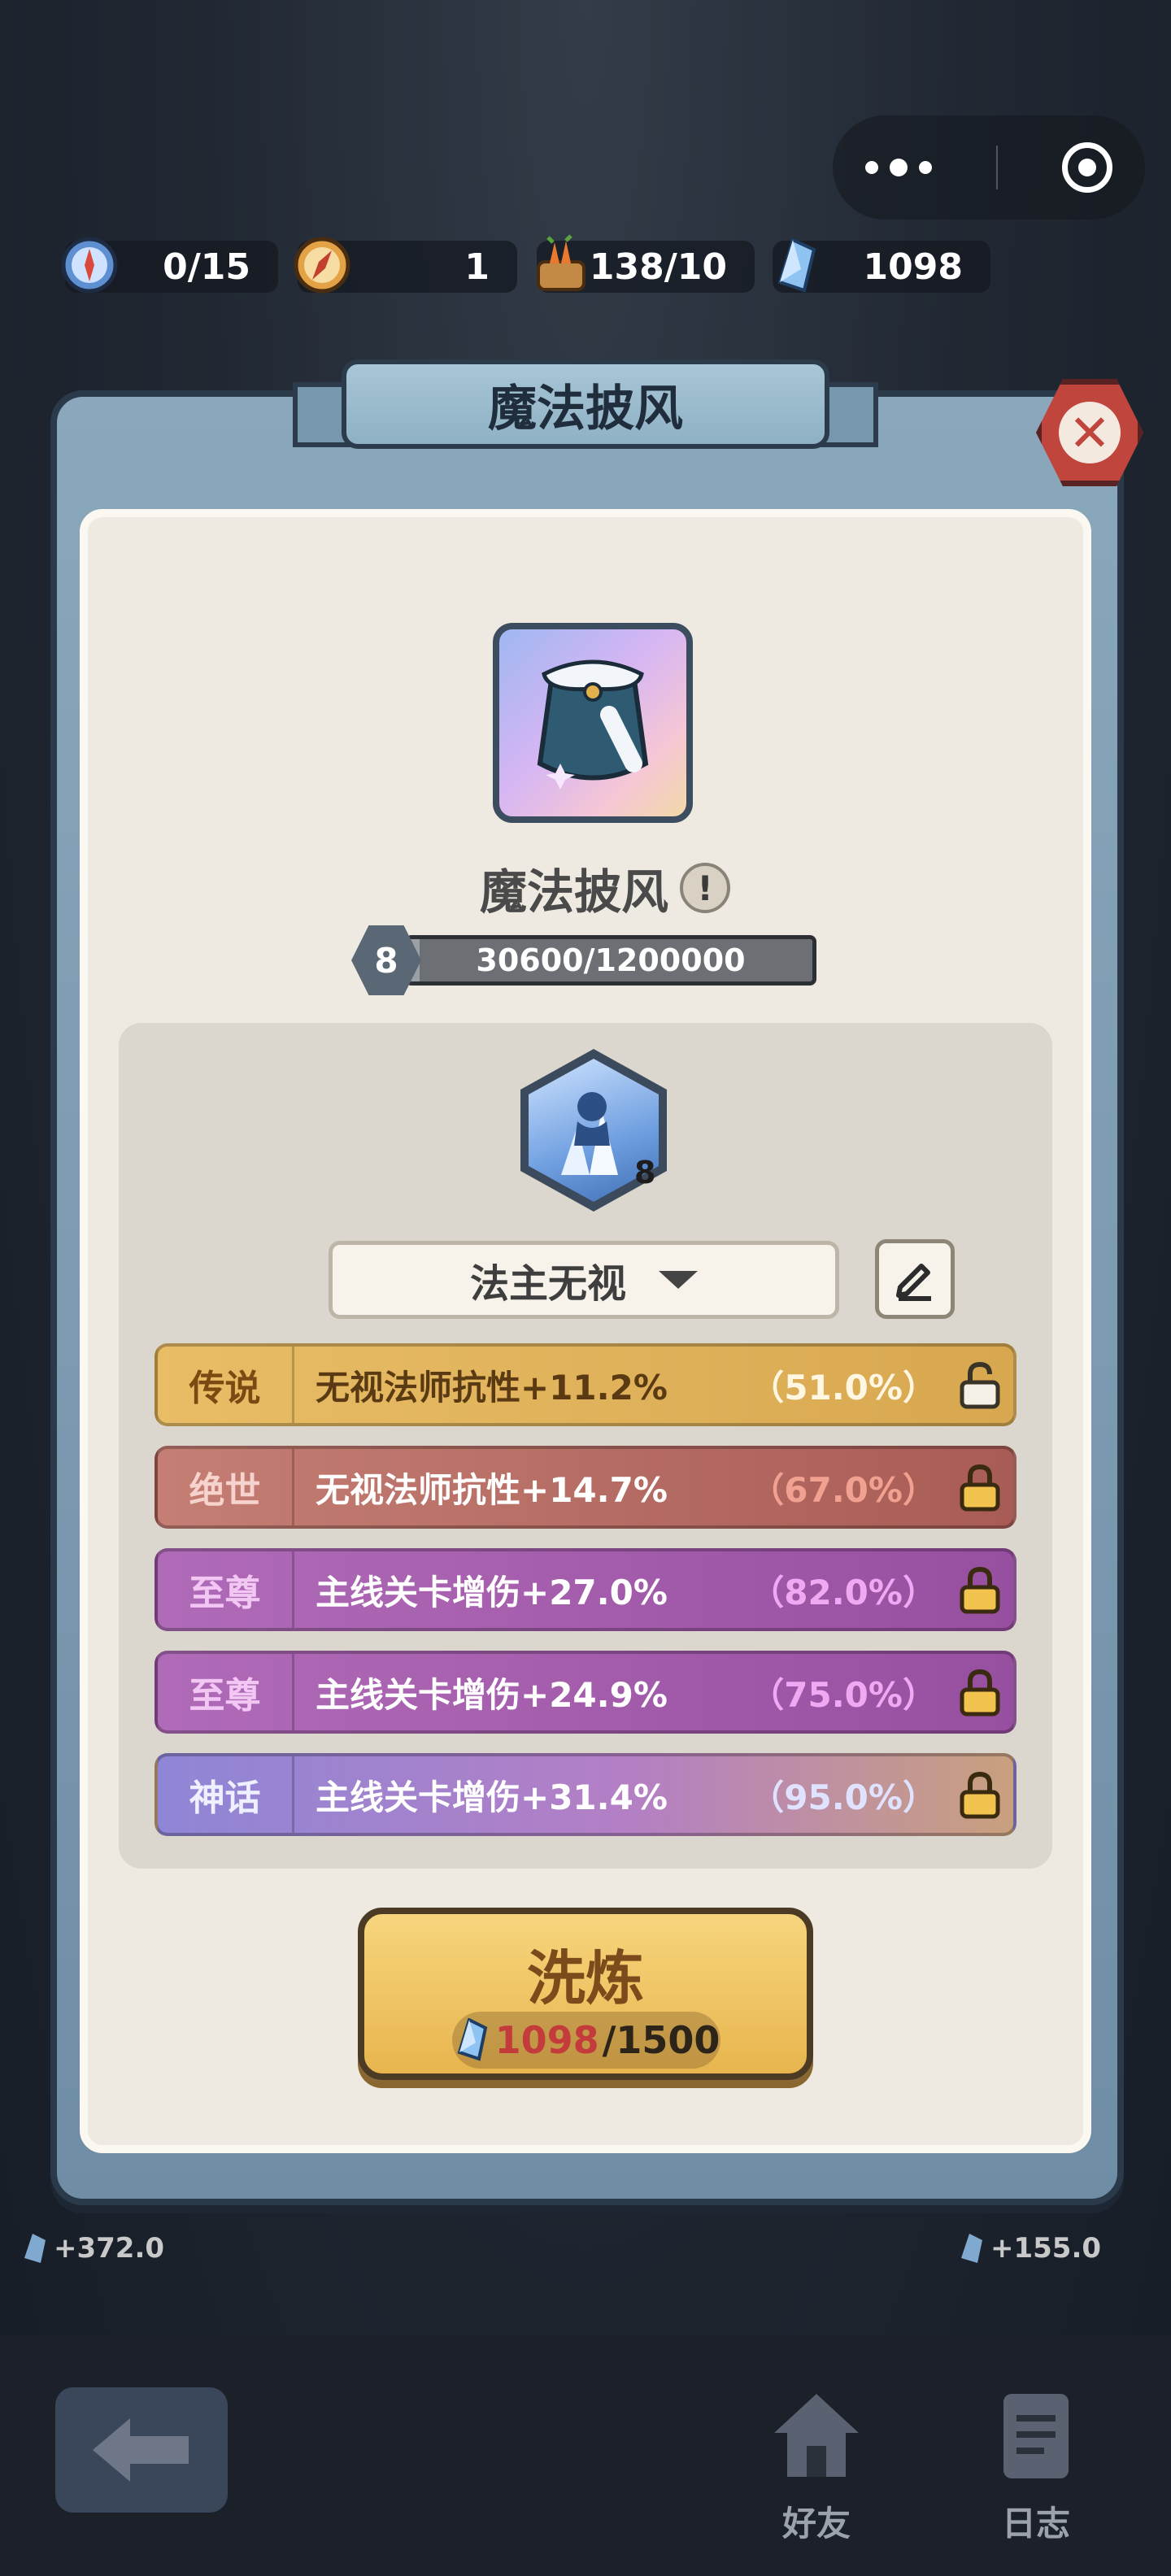  I want to click on cape-item-icon, so click(593, 723).